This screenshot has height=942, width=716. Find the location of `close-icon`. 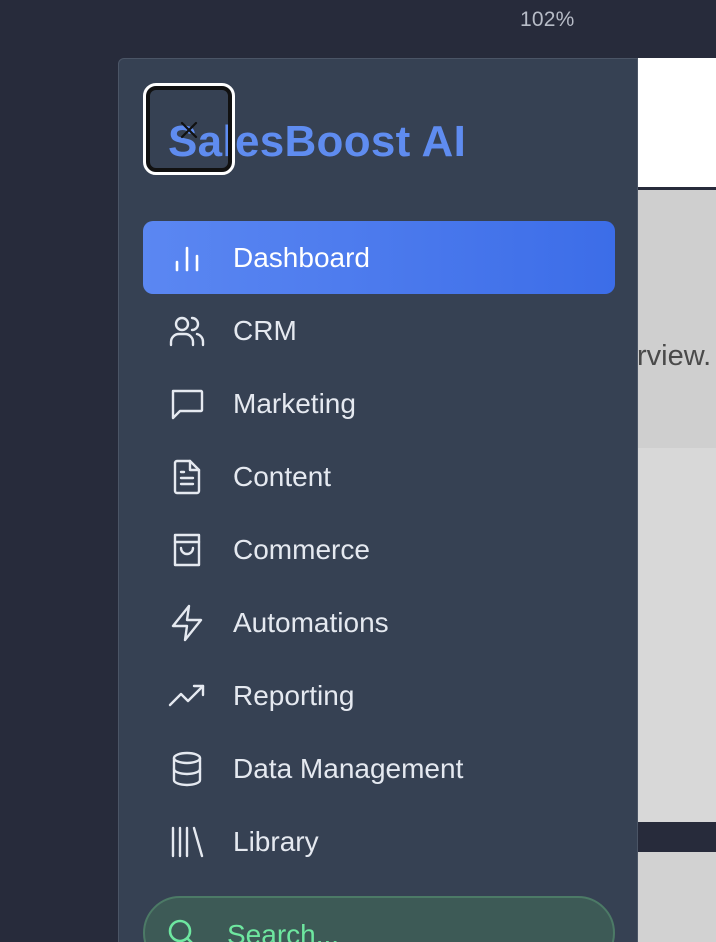

close-icon is located at coordinates (189, 130).